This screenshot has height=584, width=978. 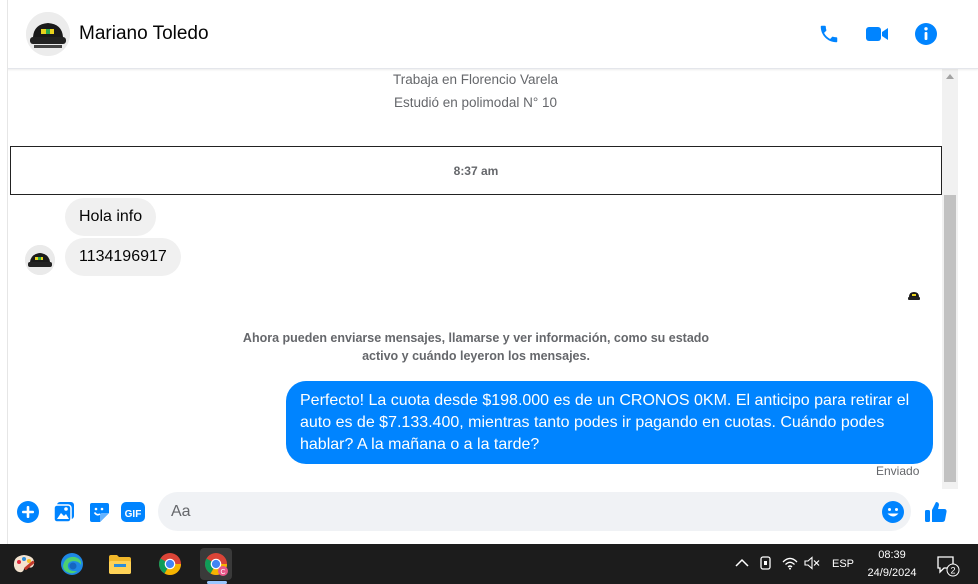 I want to click on image-icon, so click(x=64, y=512).